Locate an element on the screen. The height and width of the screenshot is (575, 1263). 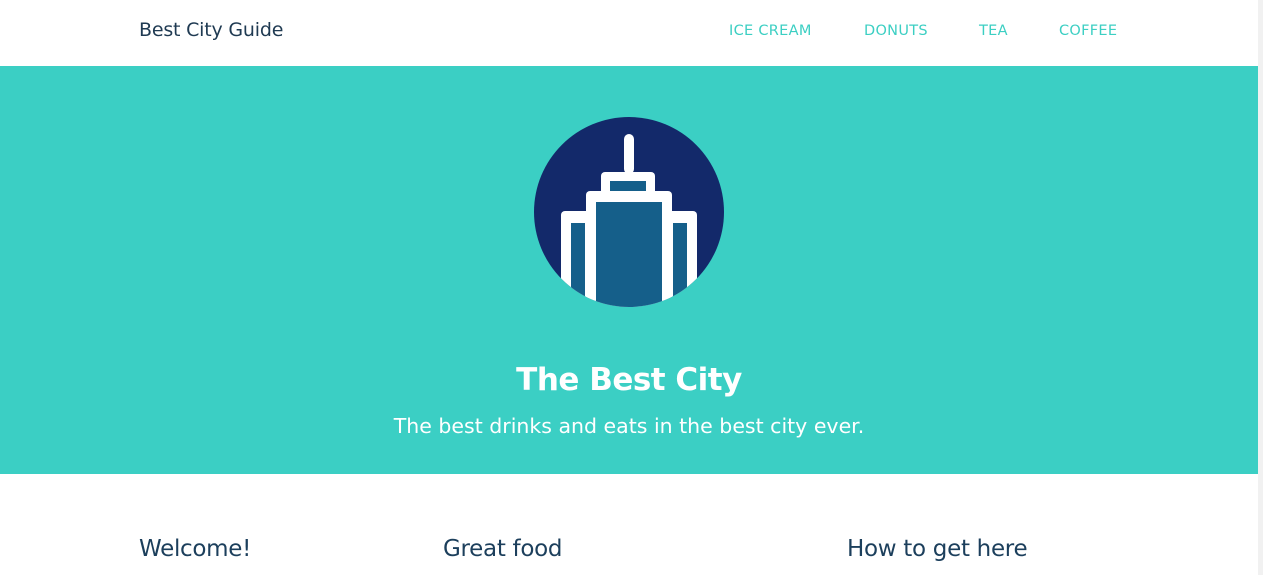
nav-link-coffee: COFFEE is located at coordinates (1088, 31).